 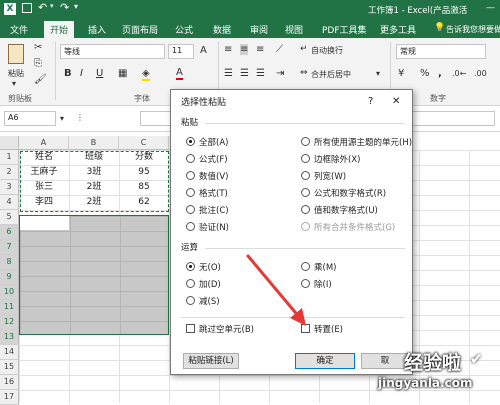 I want to click on row-header: 11, so click(x=9, y=307).